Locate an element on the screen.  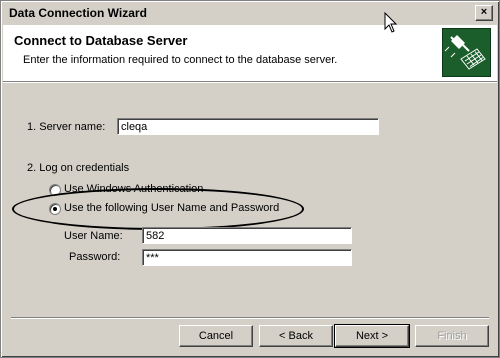
credentials-section-label: 2. Log on credentials is located at coordinates (78, 168).